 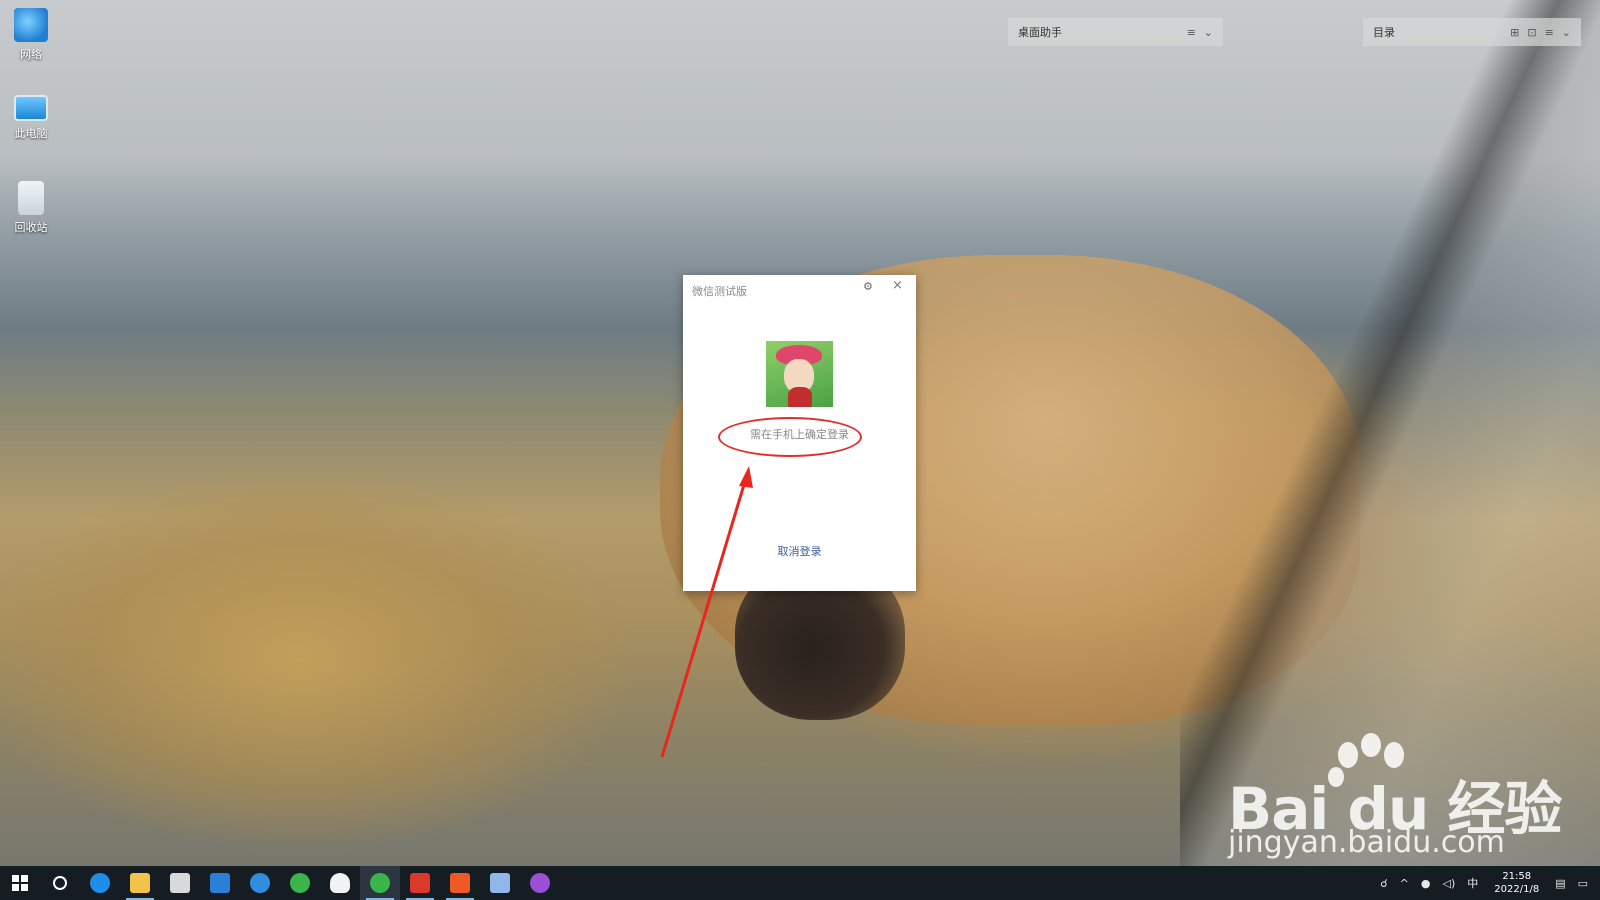 What do you see at coordinates (1426, 883) in the screenshot?
I see `qq-tray-icon: ●` at bounding box center [1426, 883].